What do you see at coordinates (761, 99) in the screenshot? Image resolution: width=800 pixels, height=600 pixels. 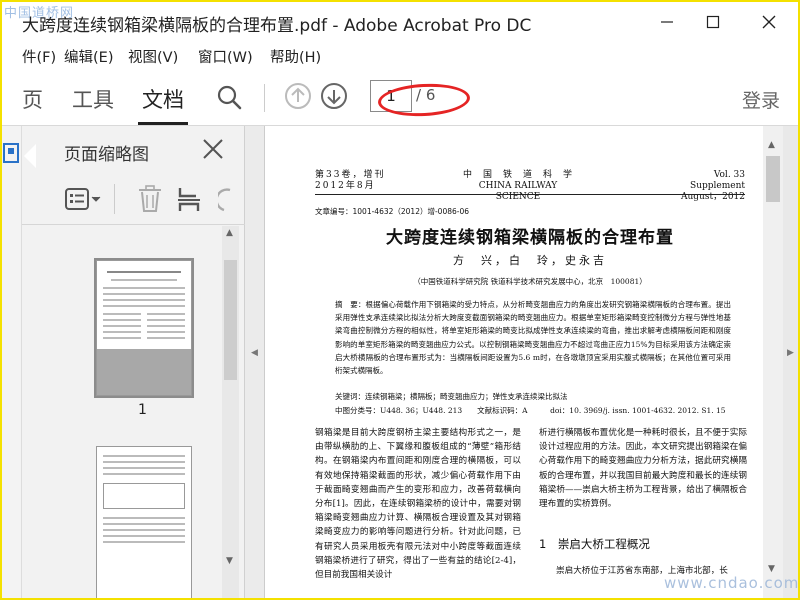 I see `login-link: 登录` at bounding box center [761, 99].